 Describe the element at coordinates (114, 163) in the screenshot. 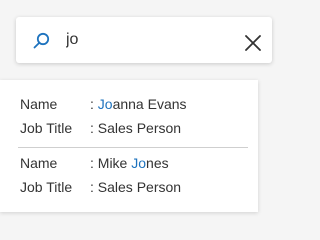

I see `name-prefix: Mike` at that location.